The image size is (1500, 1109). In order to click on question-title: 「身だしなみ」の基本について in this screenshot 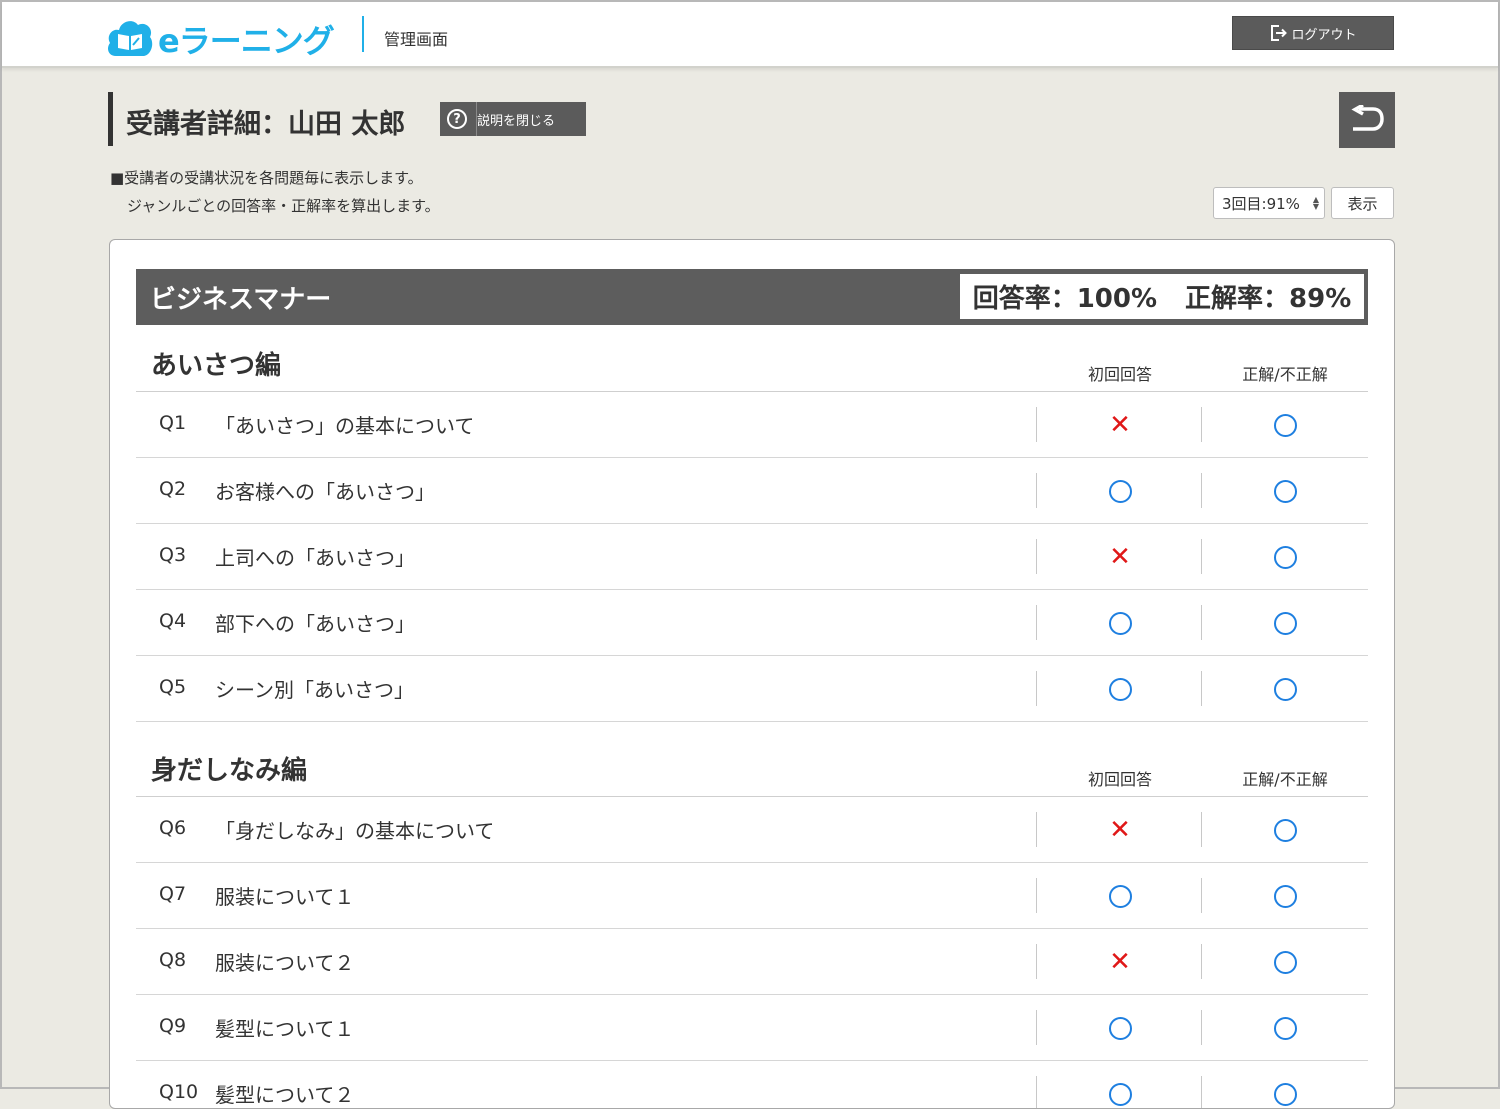, I will do `click(355, 831)`.